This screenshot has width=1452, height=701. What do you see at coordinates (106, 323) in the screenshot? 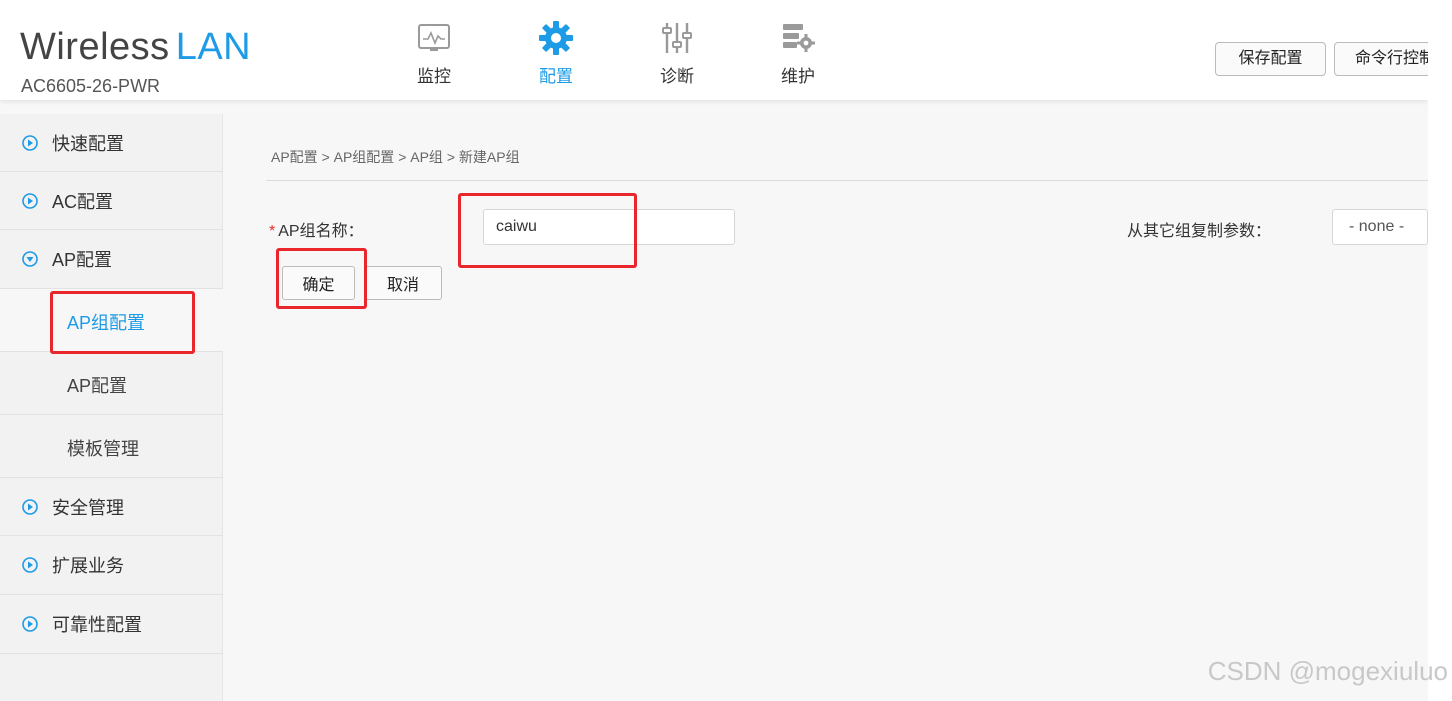
I see `sidebar-subitem-label: AP组配置` at bounding box center [106, 323].